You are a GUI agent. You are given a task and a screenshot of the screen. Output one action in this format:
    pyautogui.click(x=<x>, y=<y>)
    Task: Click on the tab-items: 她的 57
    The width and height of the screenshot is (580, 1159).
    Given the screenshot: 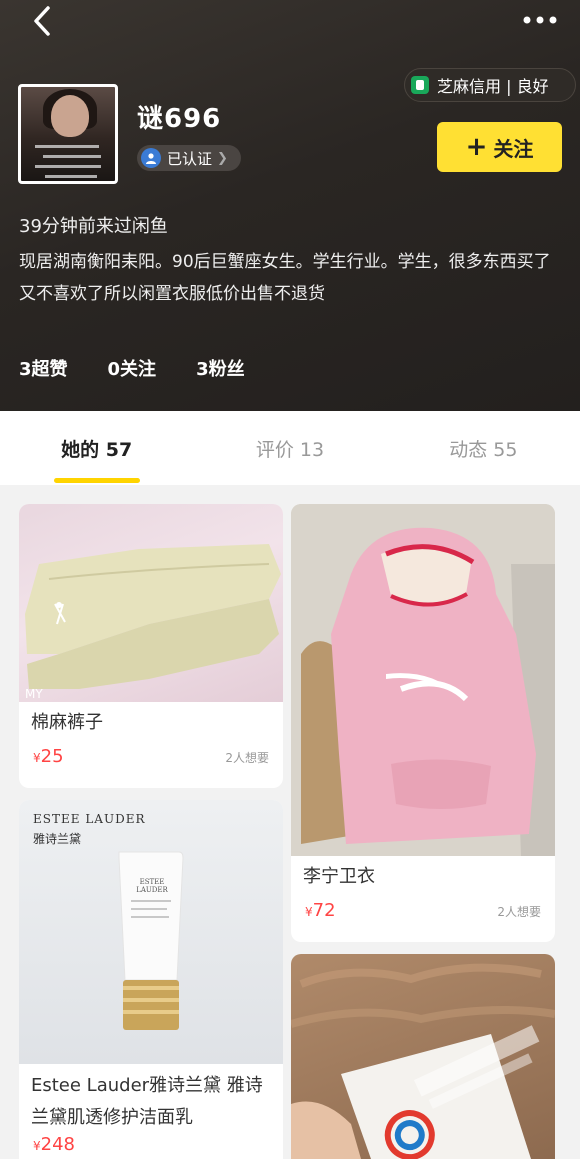 What is the action you would take?
    pyautogui.click(x=96, y=448)
    